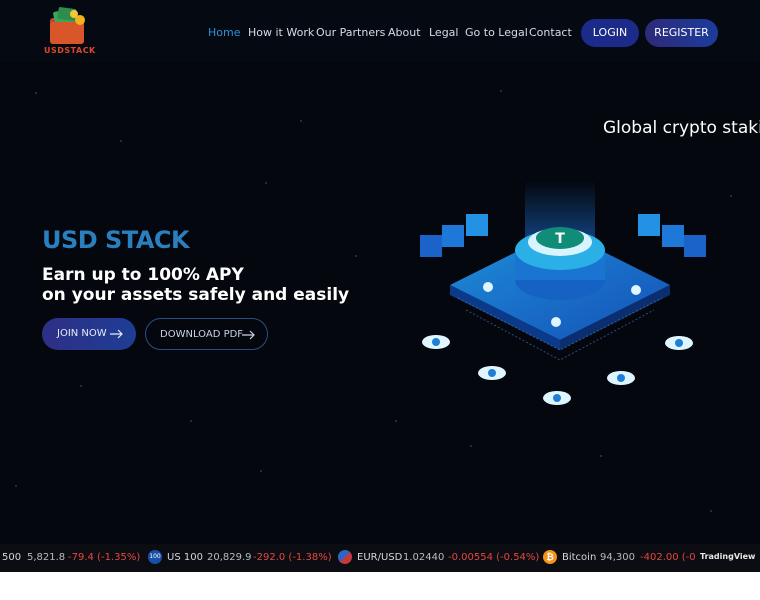  What do you see at coordinates (668, 557) in the screenshot?
I see `ticker-change: -402.00 (-0.42` at bounding box center [668, 557].